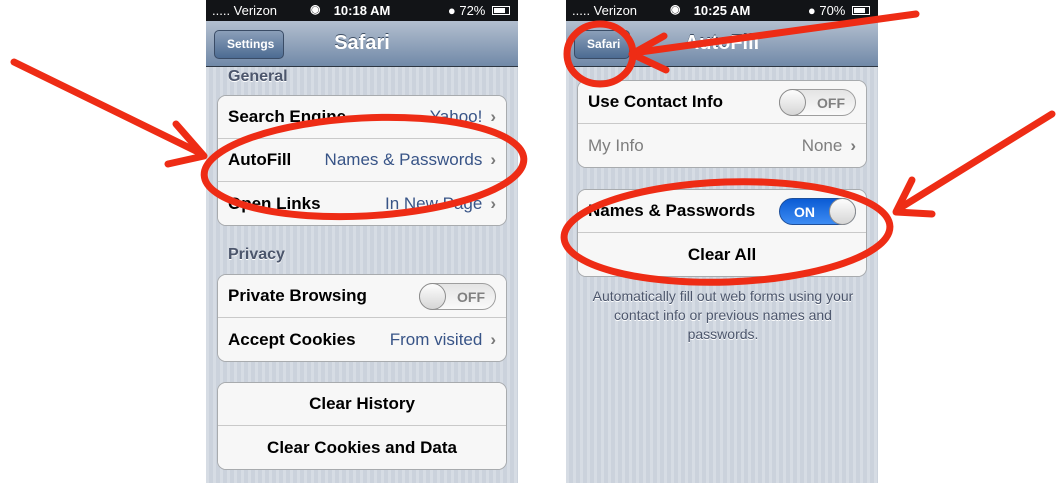  Describe the element at coordinates (616, 145) in the screenshot. I see `my-info-label: My Info` at that location.